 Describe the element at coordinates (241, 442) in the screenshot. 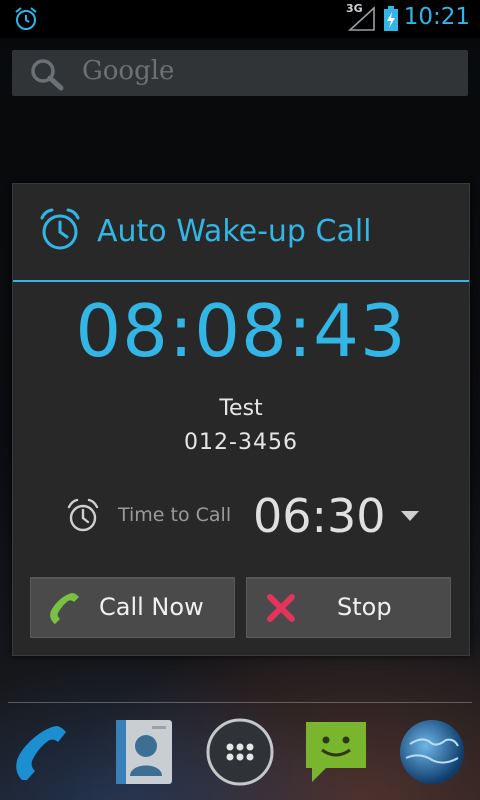

I see `contact-number: 012-3456` at that location.